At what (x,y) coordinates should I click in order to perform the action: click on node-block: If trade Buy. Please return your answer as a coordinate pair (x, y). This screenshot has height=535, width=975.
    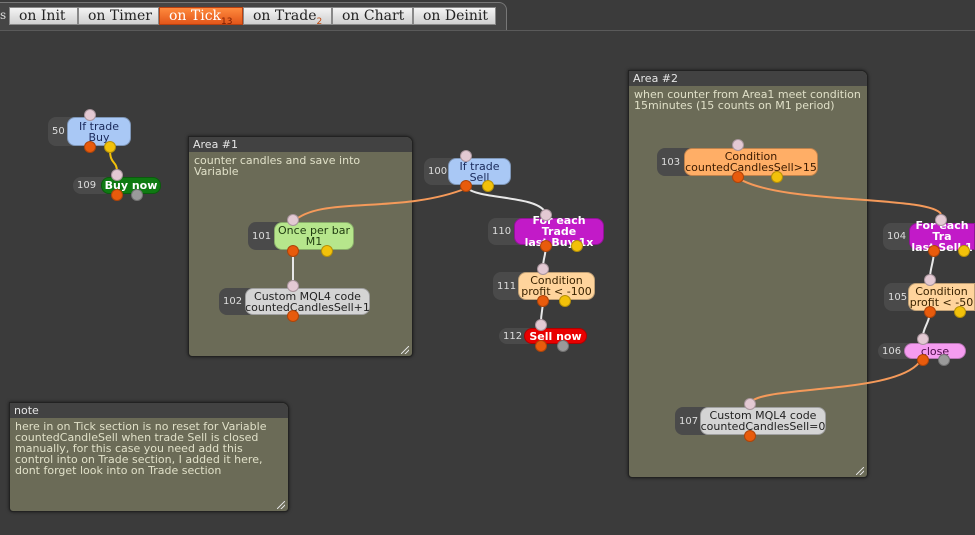
    Looking at the image, I should click on (99, 131).